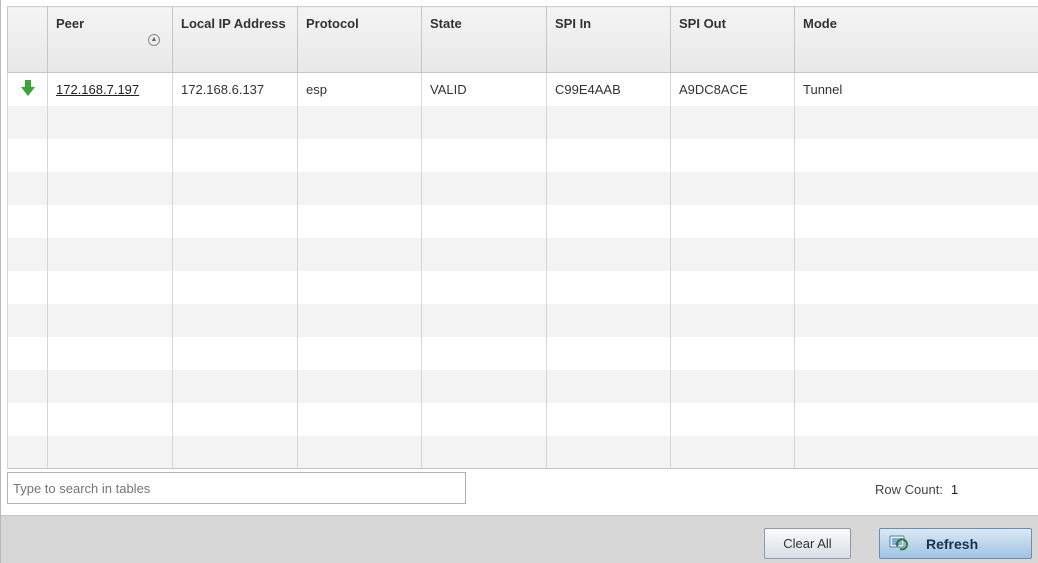 This screenshot has height=563, width=1038. Describe the element at coordinates (916, 39) in the screenshot. I see `header-mode: Mode` at that location.